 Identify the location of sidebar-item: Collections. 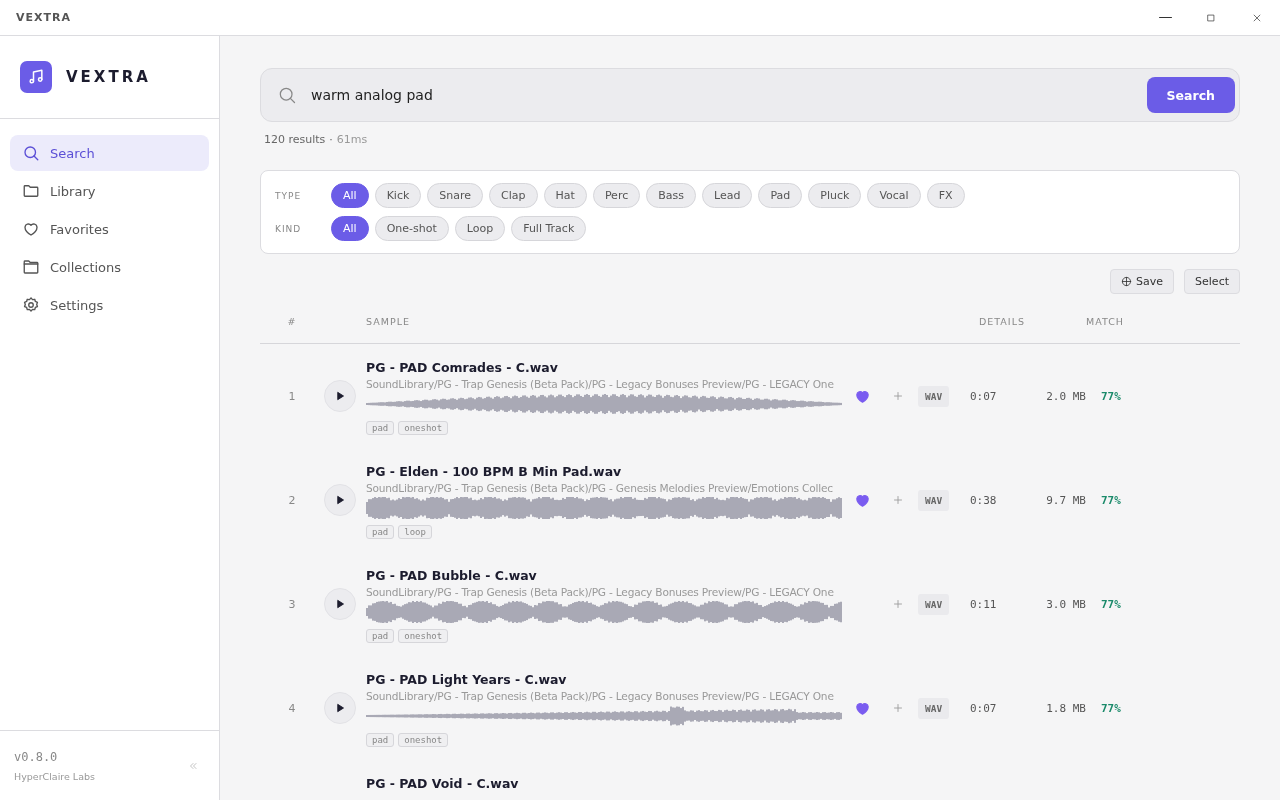
(109, 267).